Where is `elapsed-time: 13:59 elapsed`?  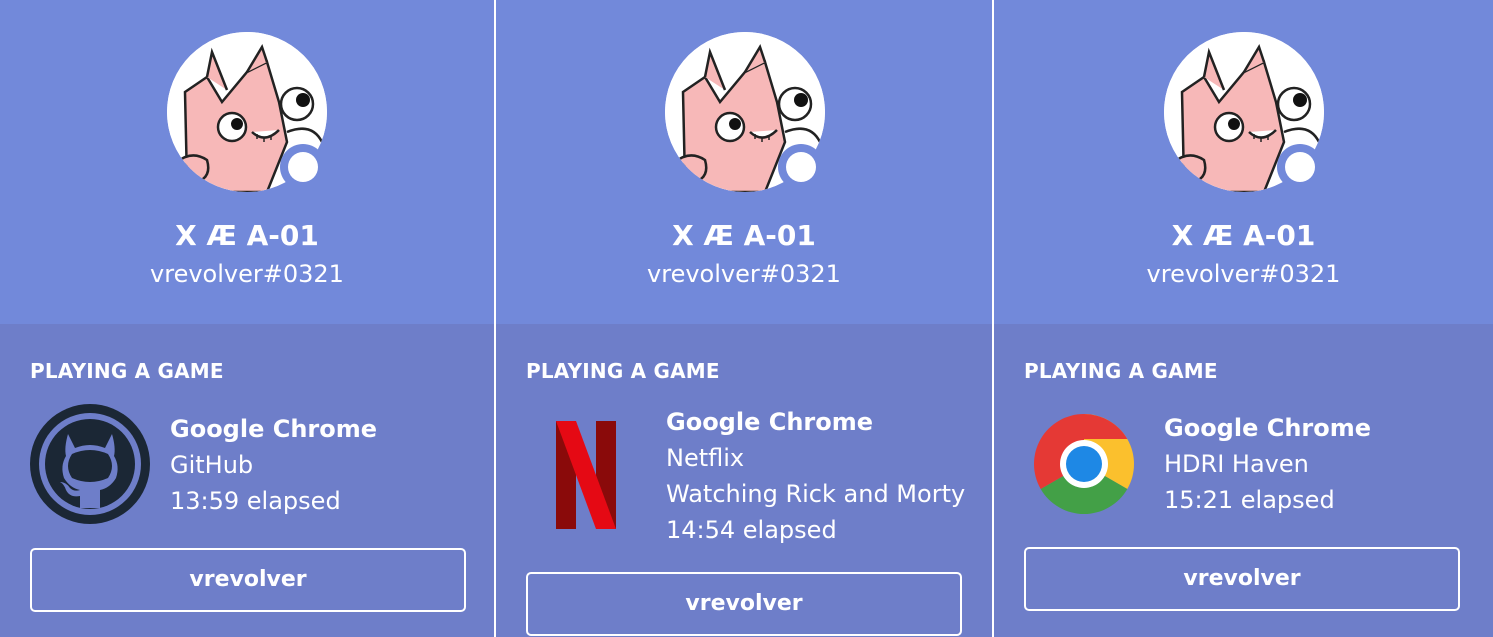
elapsed-time: 13:59 elapsed is located at coordinates (255, 501).